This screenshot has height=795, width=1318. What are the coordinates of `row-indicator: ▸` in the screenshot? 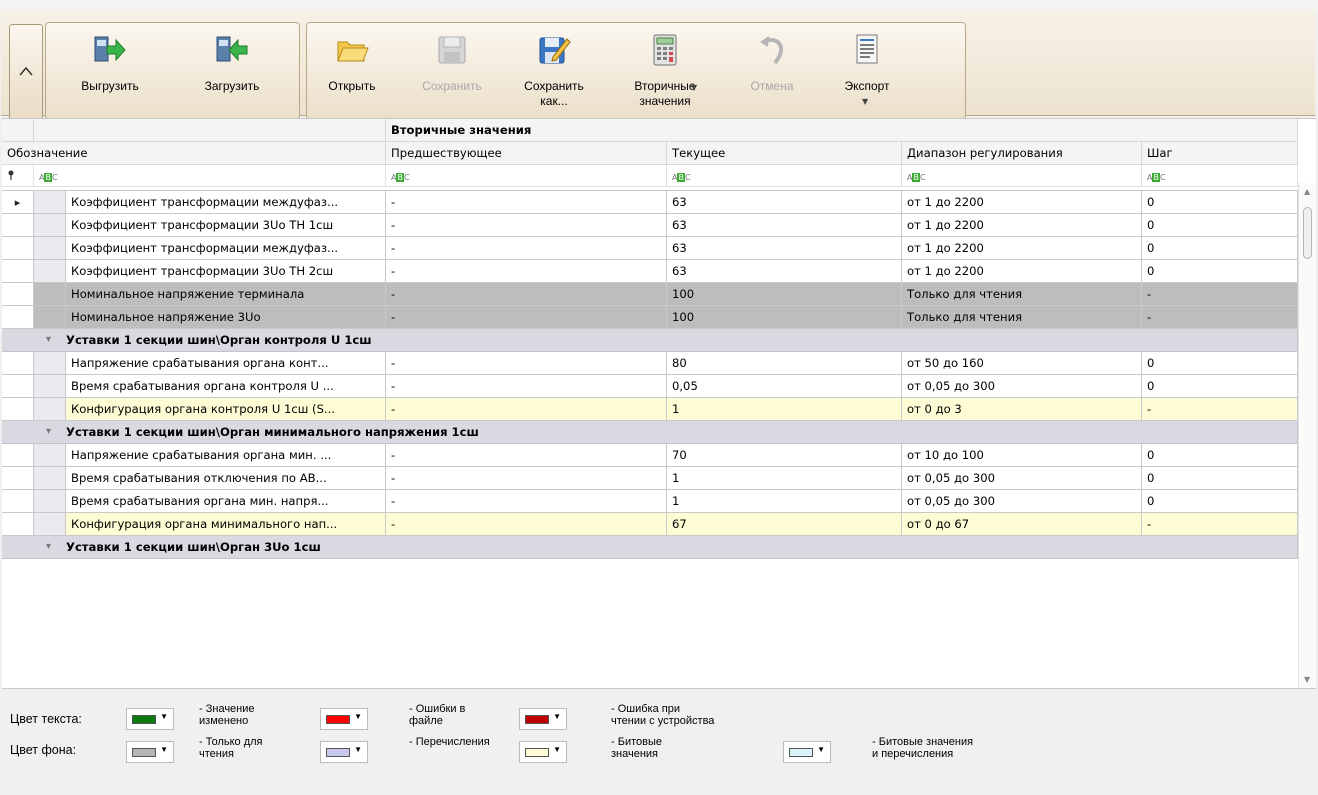 It's located at (18, 202).